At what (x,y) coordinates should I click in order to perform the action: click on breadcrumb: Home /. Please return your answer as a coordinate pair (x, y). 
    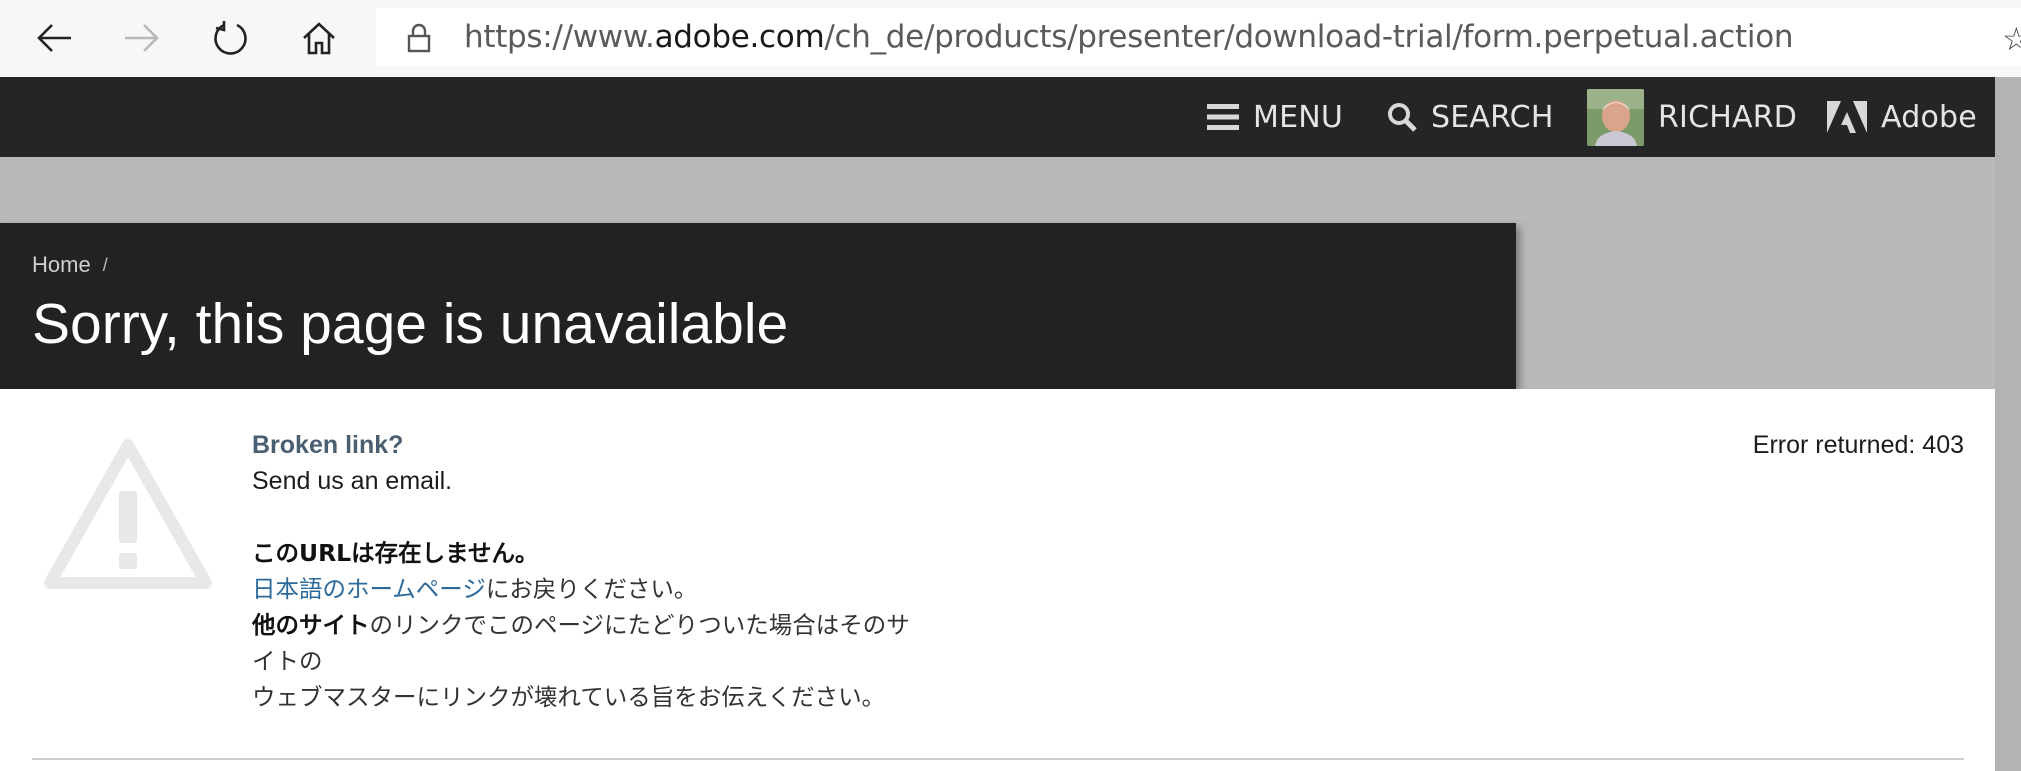
    Looking at the image, I should click on (70, 265).